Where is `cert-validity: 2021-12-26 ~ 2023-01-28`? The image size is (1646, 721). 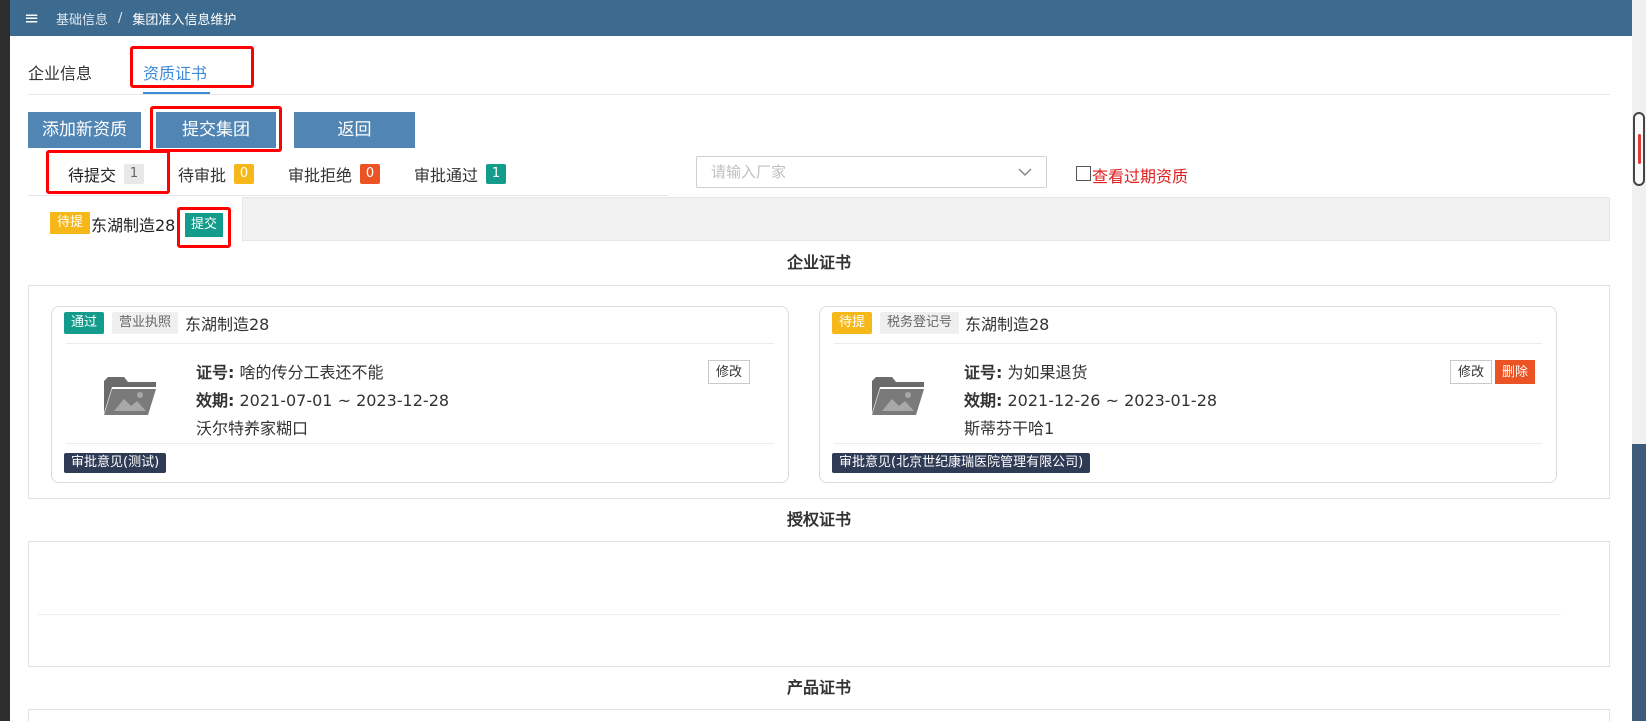 cert-validity: 2021-12-26 ~ 2023-01-28 is located at coordinates (1112, 400).